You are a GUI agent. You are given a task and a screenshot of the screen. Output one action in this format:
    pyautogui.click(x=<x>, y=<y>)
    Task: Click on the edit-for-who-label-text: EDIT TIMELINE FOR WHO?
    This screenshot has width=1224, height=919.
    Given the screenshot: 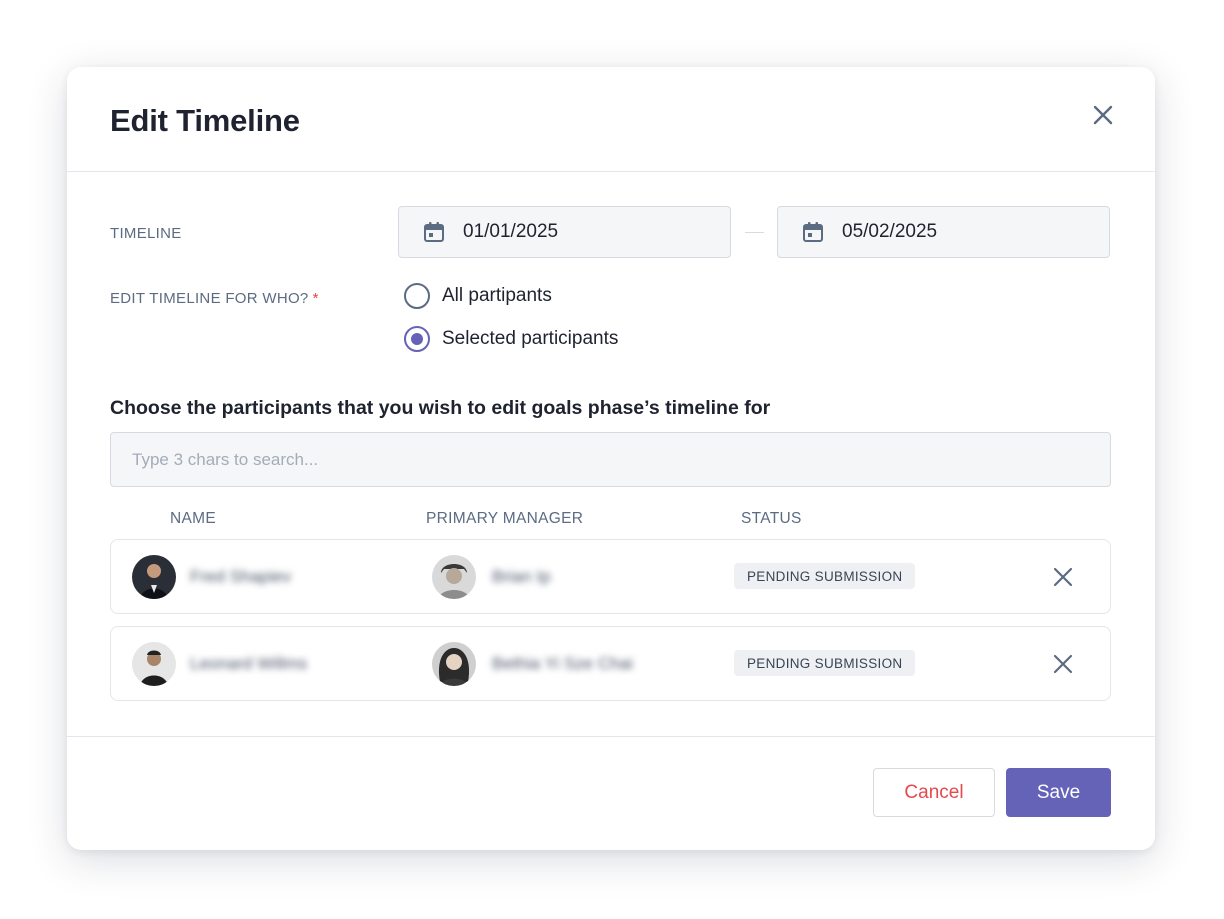 What is the action you would take?
    pyautogui.click(x=209, y=298)
    